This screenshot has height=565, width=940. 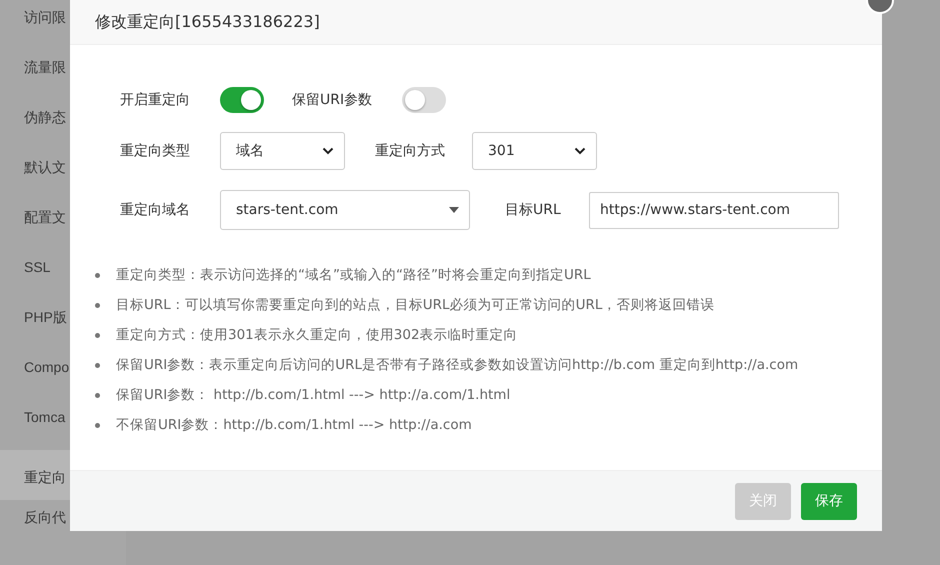 What do you see at coordinates (155, 100) in the screenshot?
I see `field-label: 开启重定向` at bounding box center [155, 100].